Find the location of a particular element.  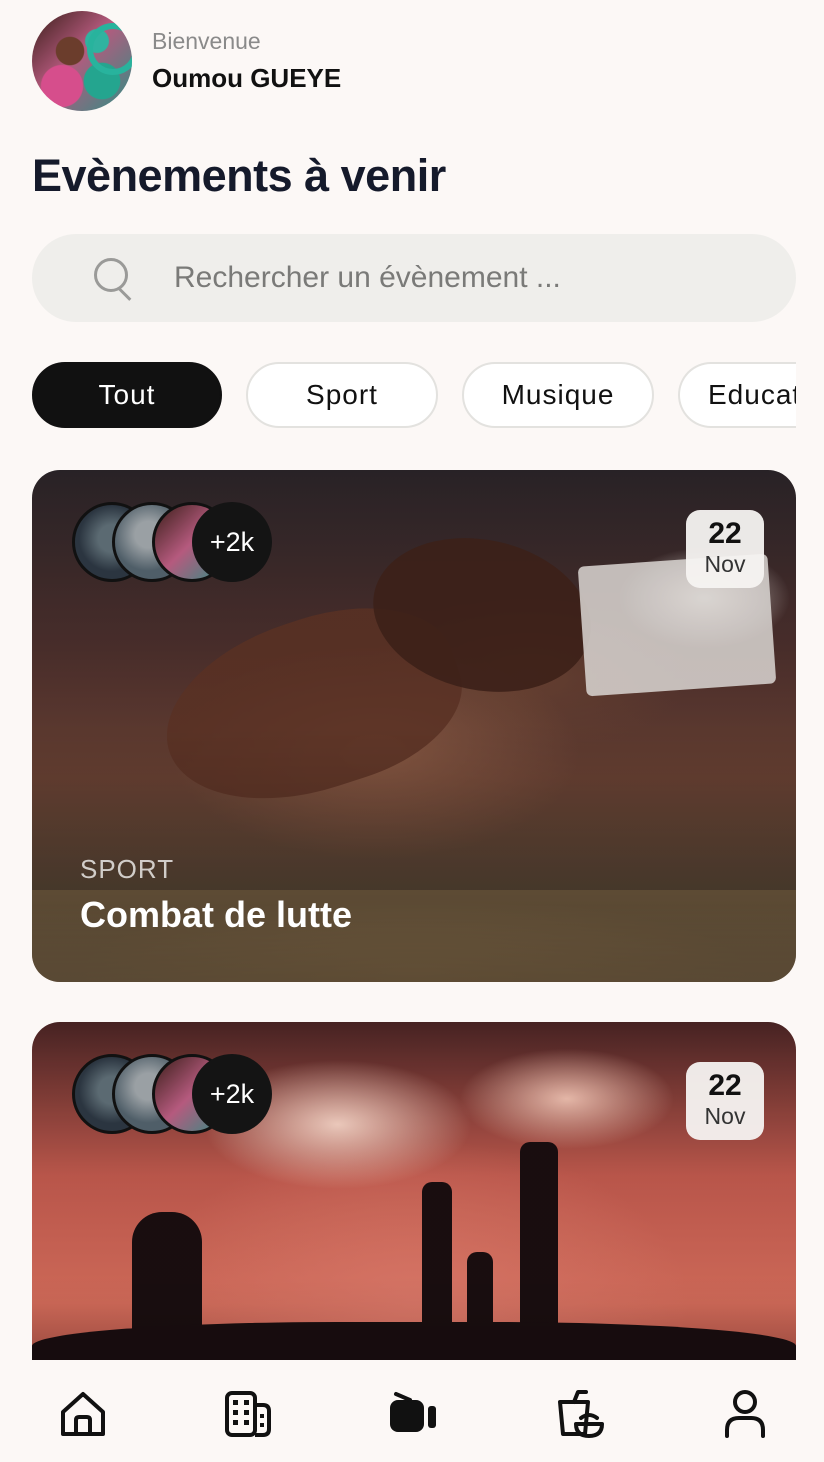

nav-events is located at coordinates (414, 1414).